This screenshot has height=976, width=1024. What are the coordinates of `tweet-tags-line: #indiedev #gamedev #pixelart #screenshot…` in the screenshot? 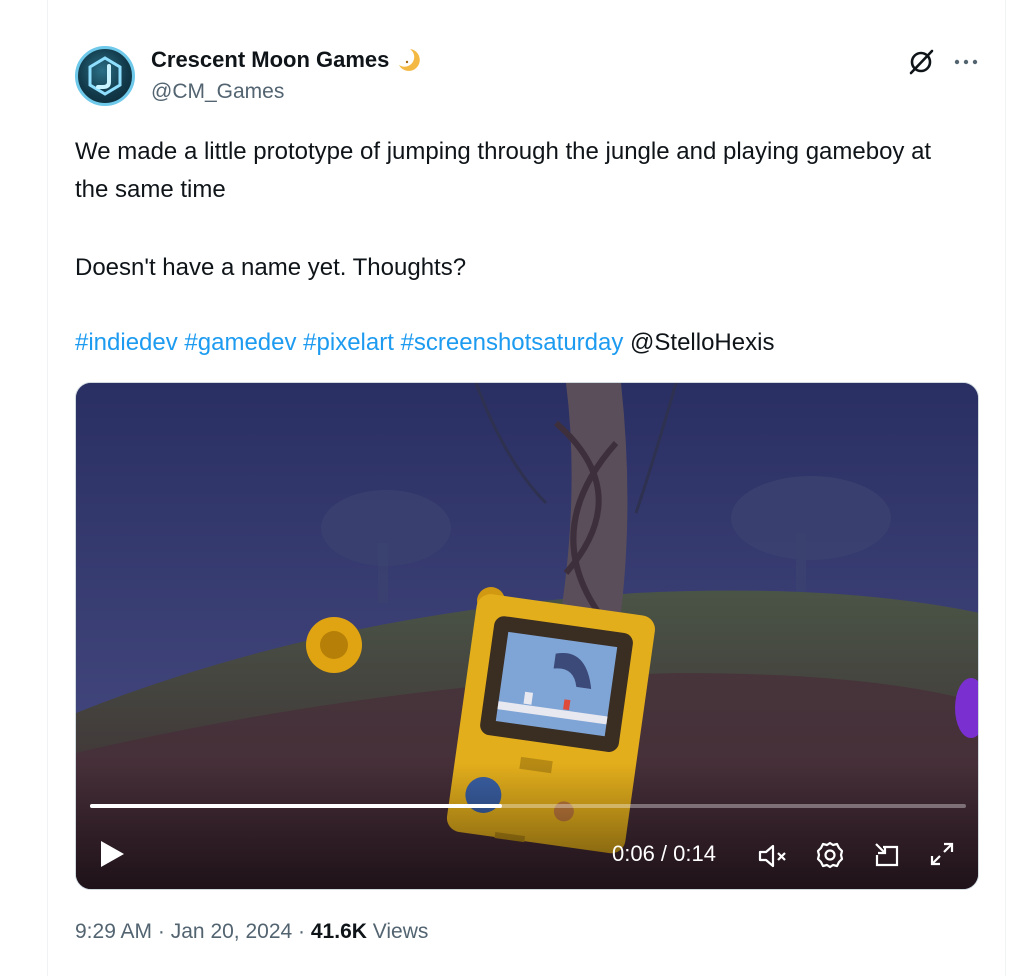 It's located at (424, 343).